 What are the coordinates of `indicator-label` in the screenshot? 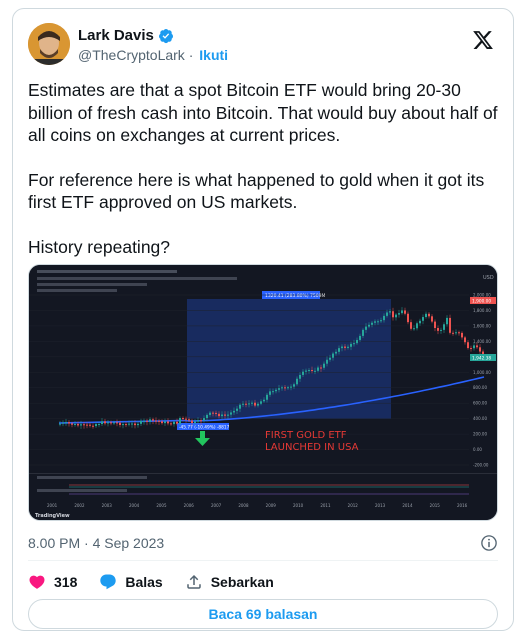 It's located at (92, 477).